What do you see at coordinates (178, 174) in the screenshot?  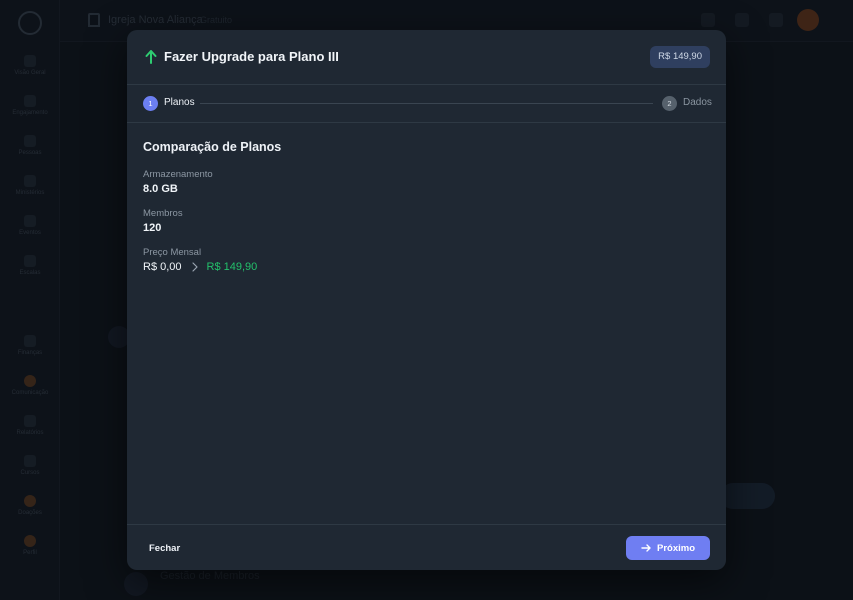 I see `storage-label: Armazenamento` at bounding box center [178, 174].